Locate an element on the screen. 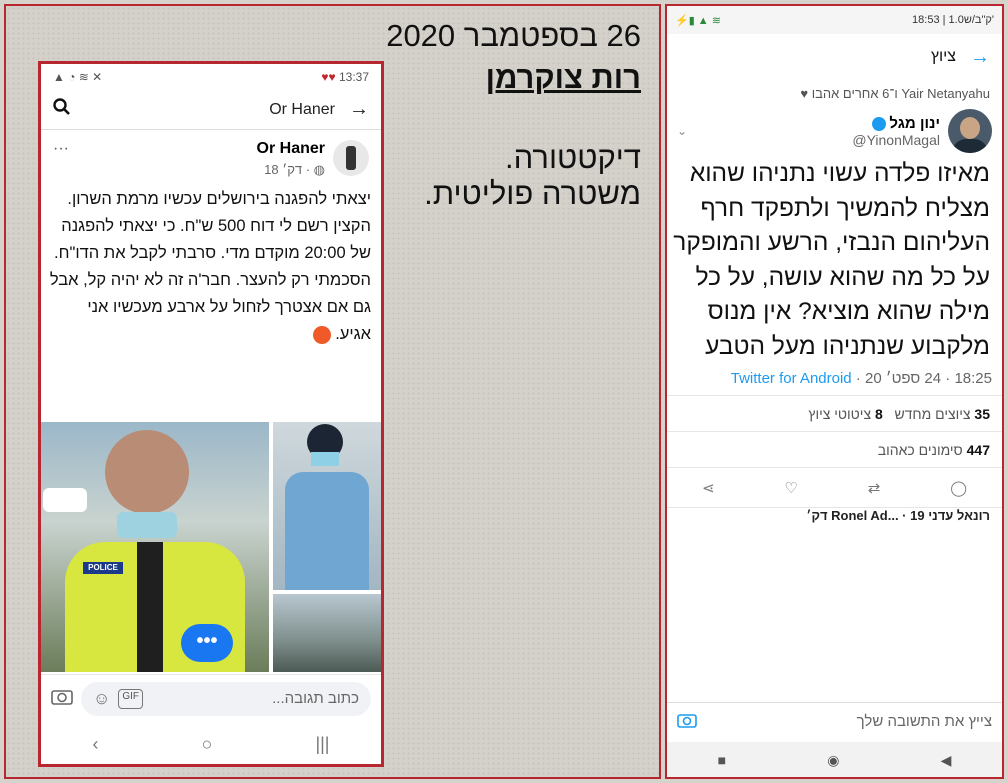 This screenshot has height=783, width=1008. fb-status-bar: ▲ ◔ ≋ ✕ ♥♥ 13:37 is located at coordinates (211, 77).